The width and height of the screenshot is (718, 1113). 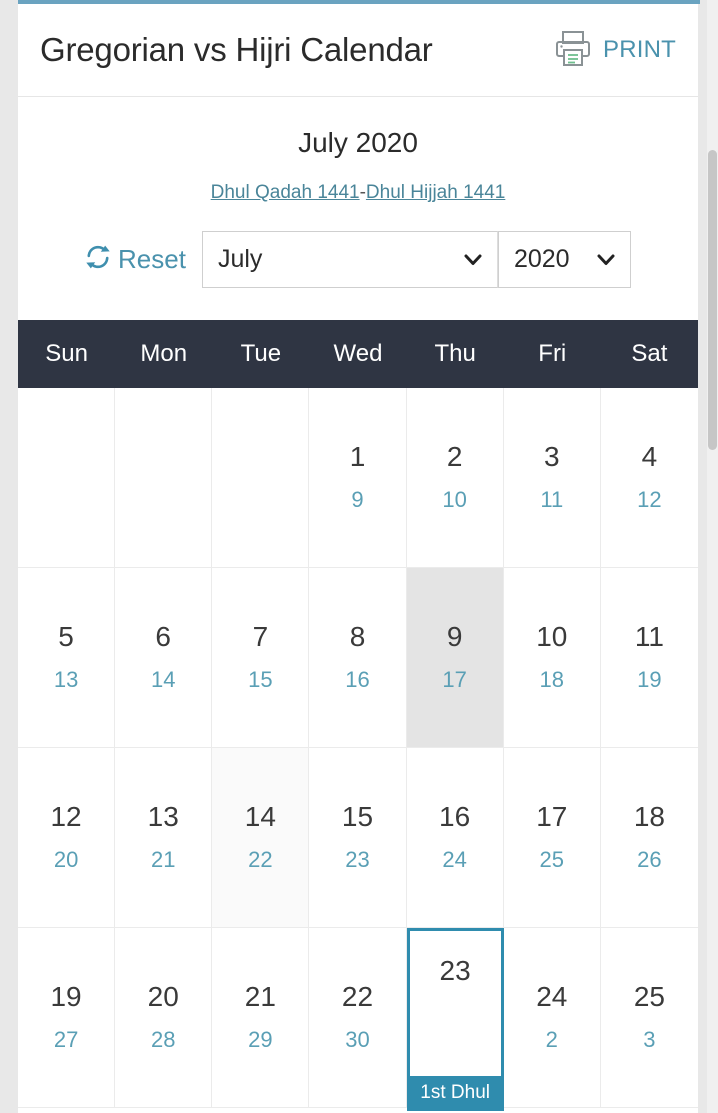 I want to click on year-select: 2020, so click(x=564, y=259).